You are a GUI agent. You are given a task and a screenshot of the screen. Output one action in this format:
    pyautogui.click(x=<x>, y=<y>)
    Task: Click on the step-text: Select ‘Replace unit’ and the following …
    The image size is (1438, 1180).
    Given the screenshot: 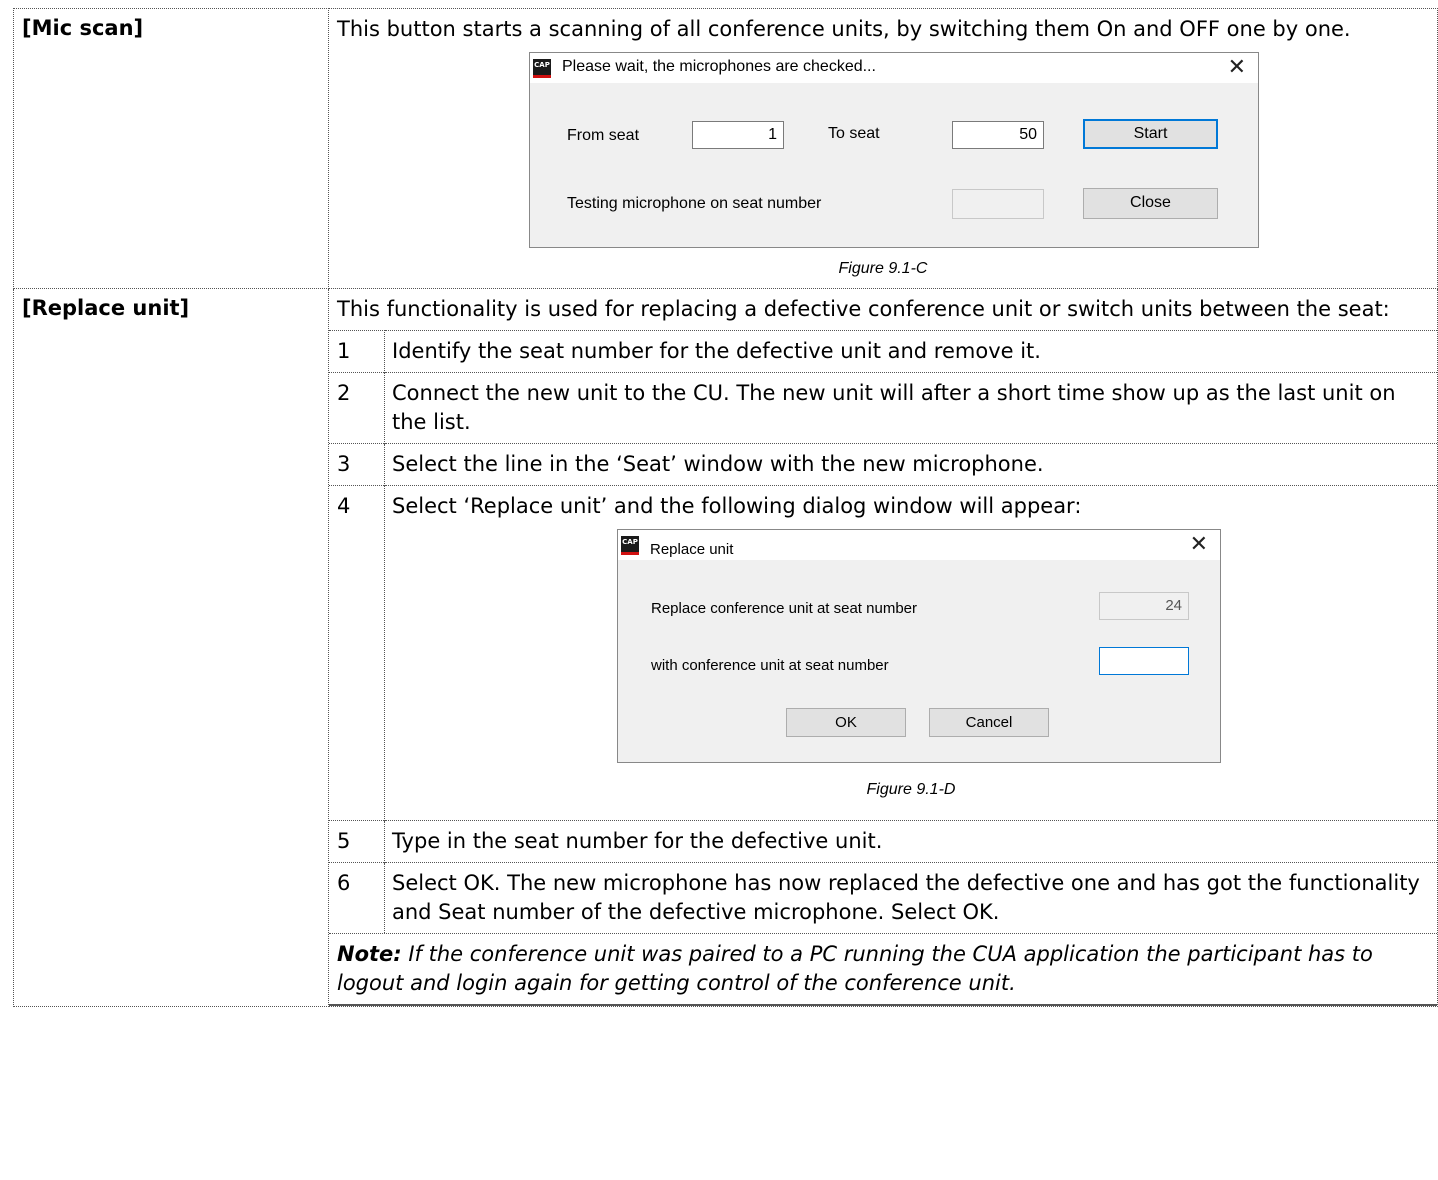 What is the action you would take?
    pyautogui.click(x=737, y=506)
    